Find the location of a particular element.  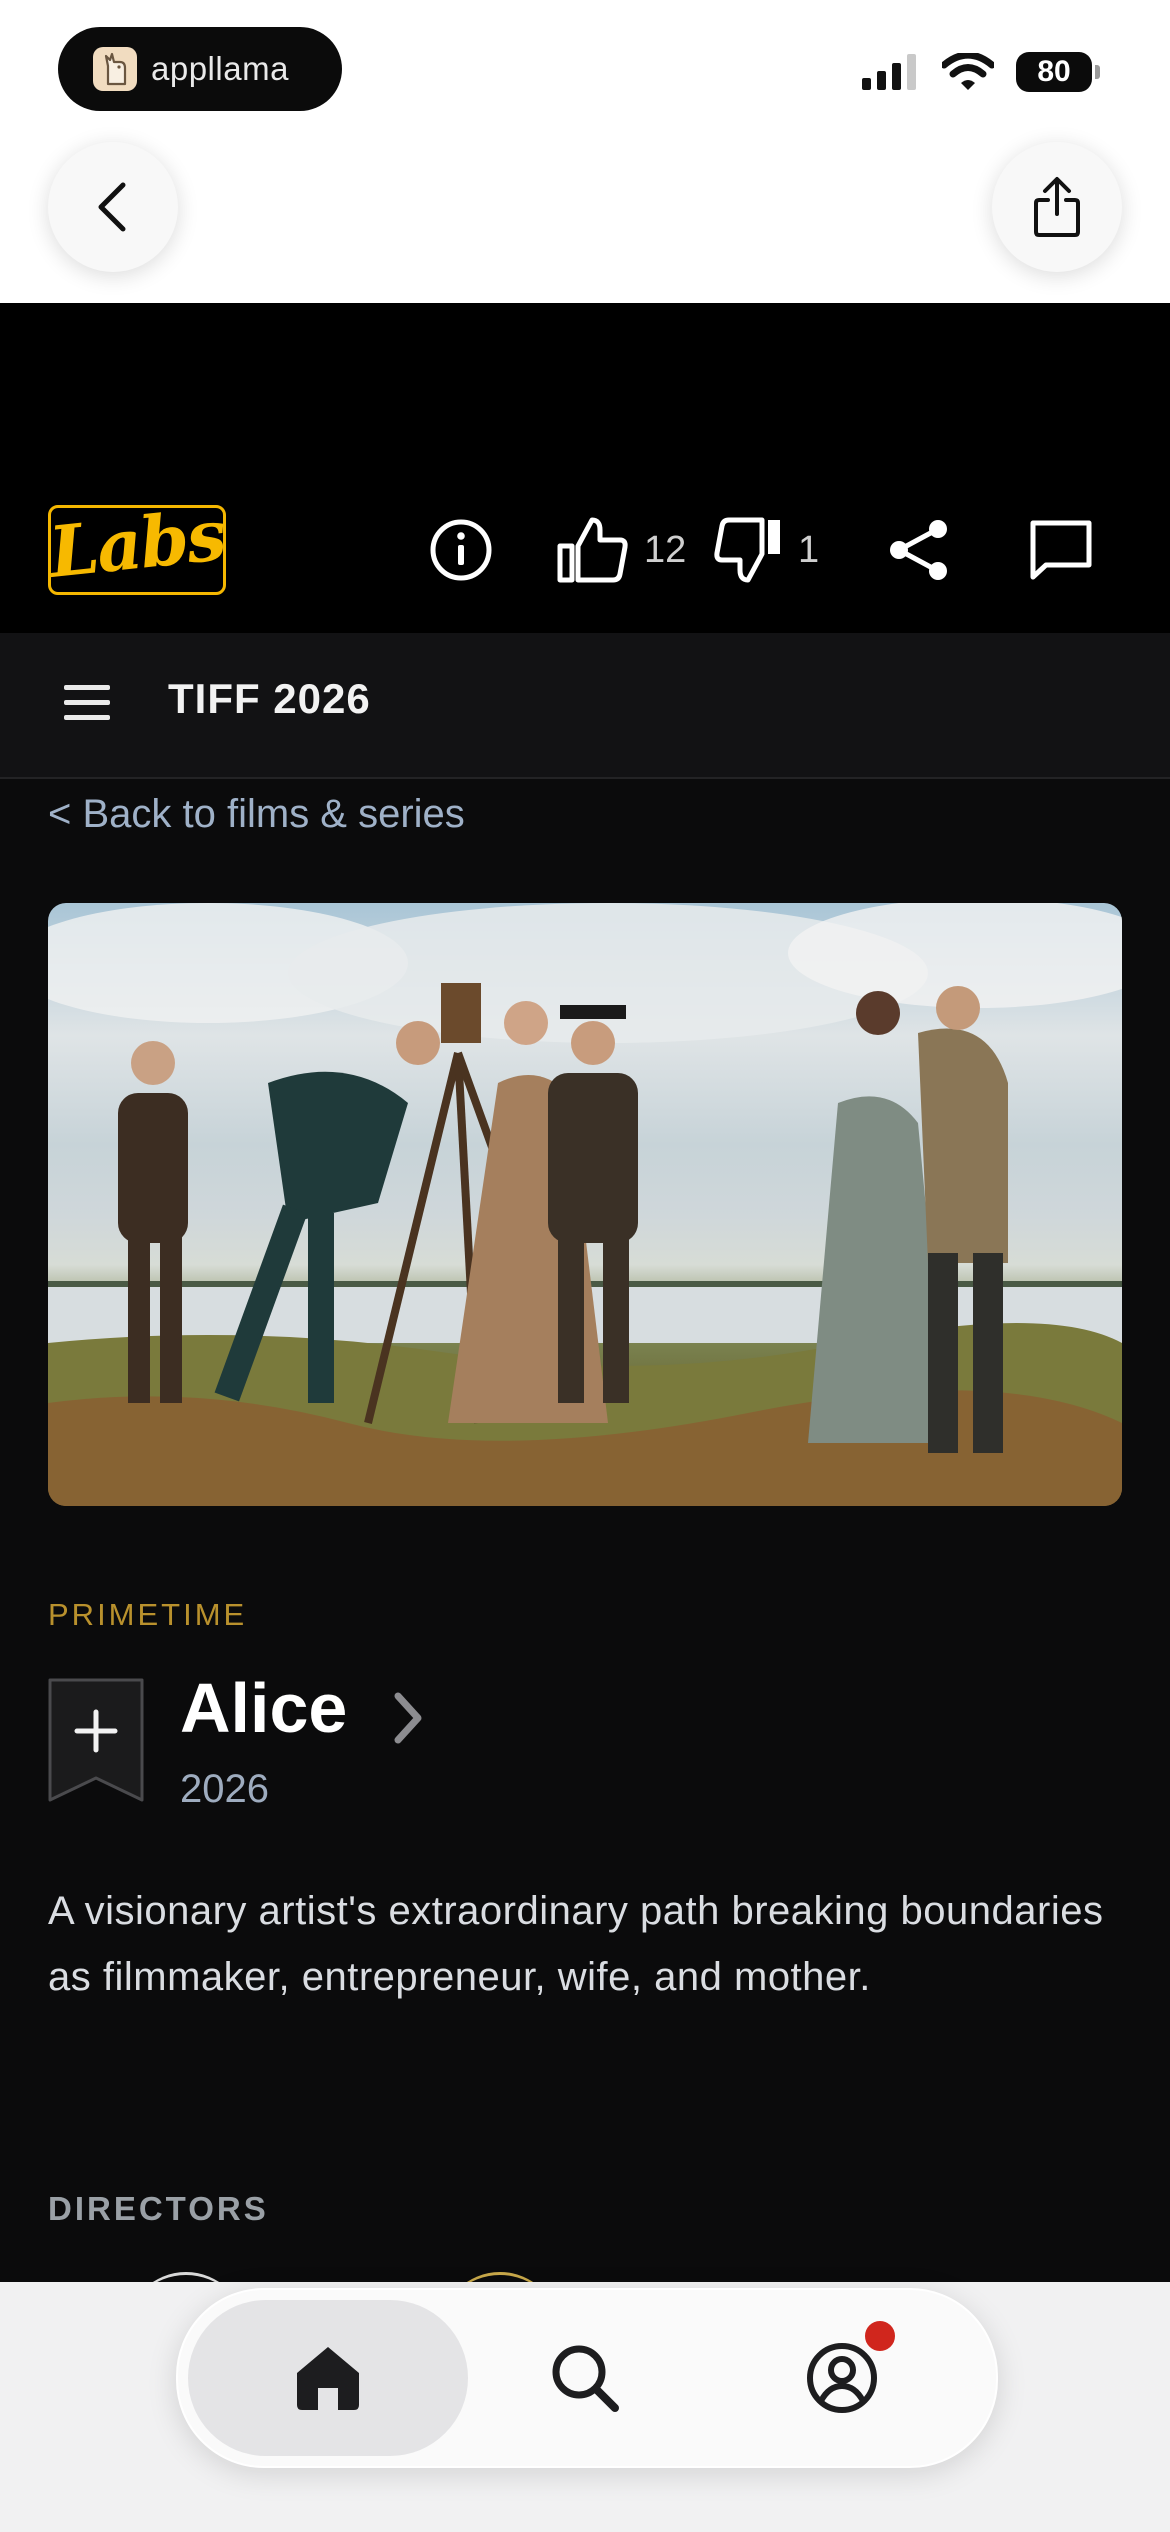

app-indicator-pill: appllama is located at coordinates (200, 69).